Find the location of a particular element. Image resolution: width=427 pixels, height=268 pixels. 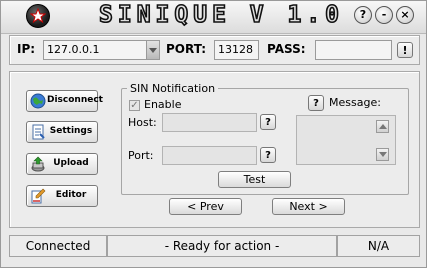

connection-panel: IP: 127.0.0.1 PORT: 13128 PASS: ! is located at coordinates (214, 50).